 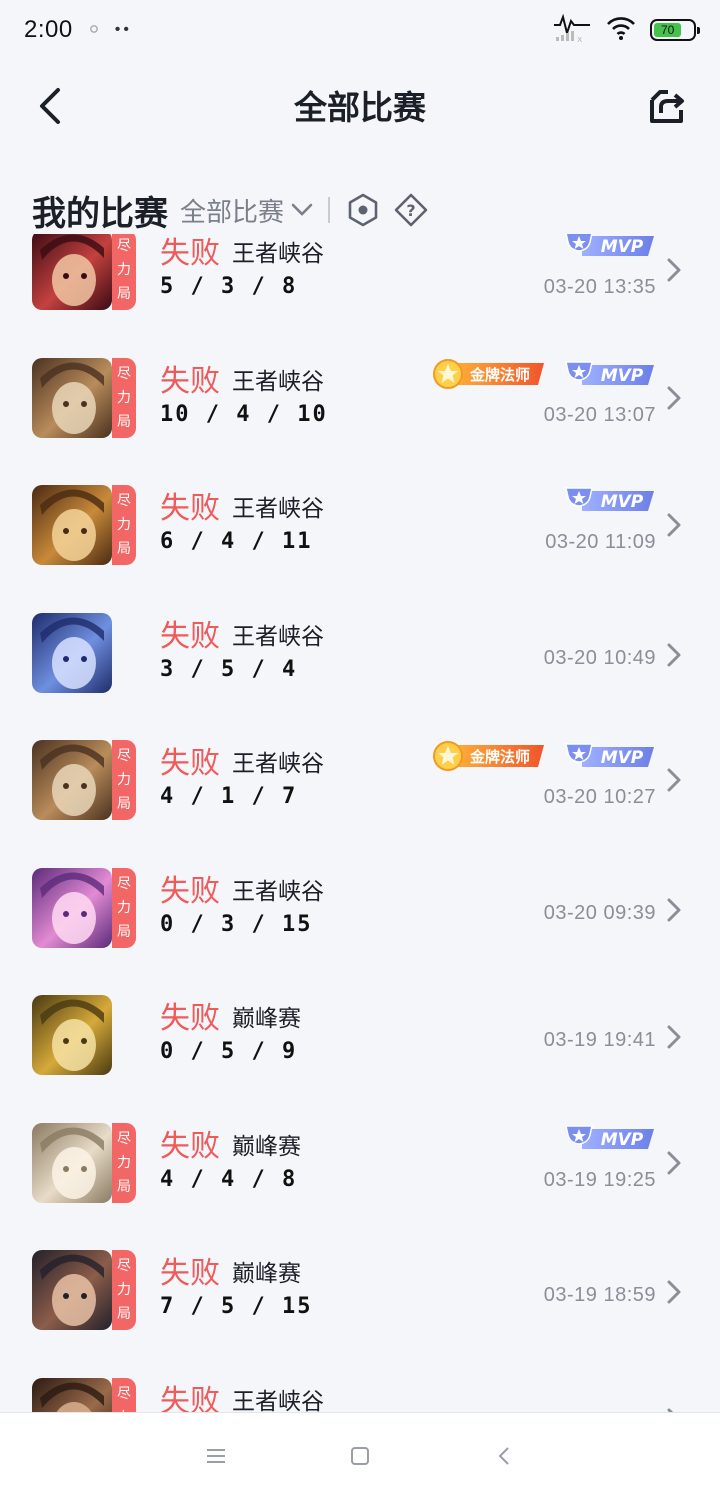 I want to click on match-row: 失败 王者峡谷 3 / 5 / 4 03-20 10:49, so click(x=360, y=676).